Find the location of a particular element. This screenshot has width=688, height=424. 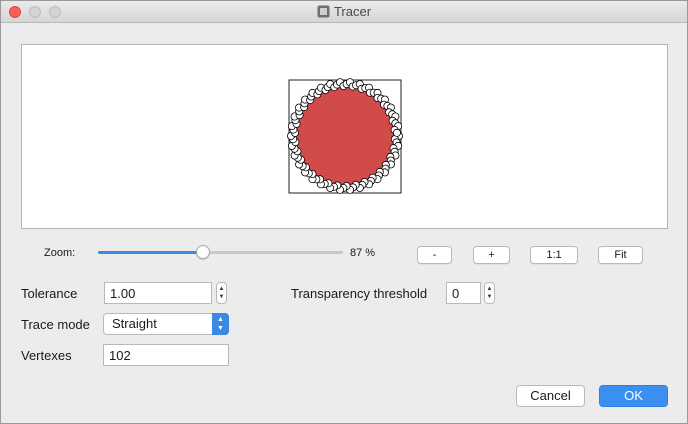

select-arrows-icon: ▲ ▼ is located at coordinates (220, 324).